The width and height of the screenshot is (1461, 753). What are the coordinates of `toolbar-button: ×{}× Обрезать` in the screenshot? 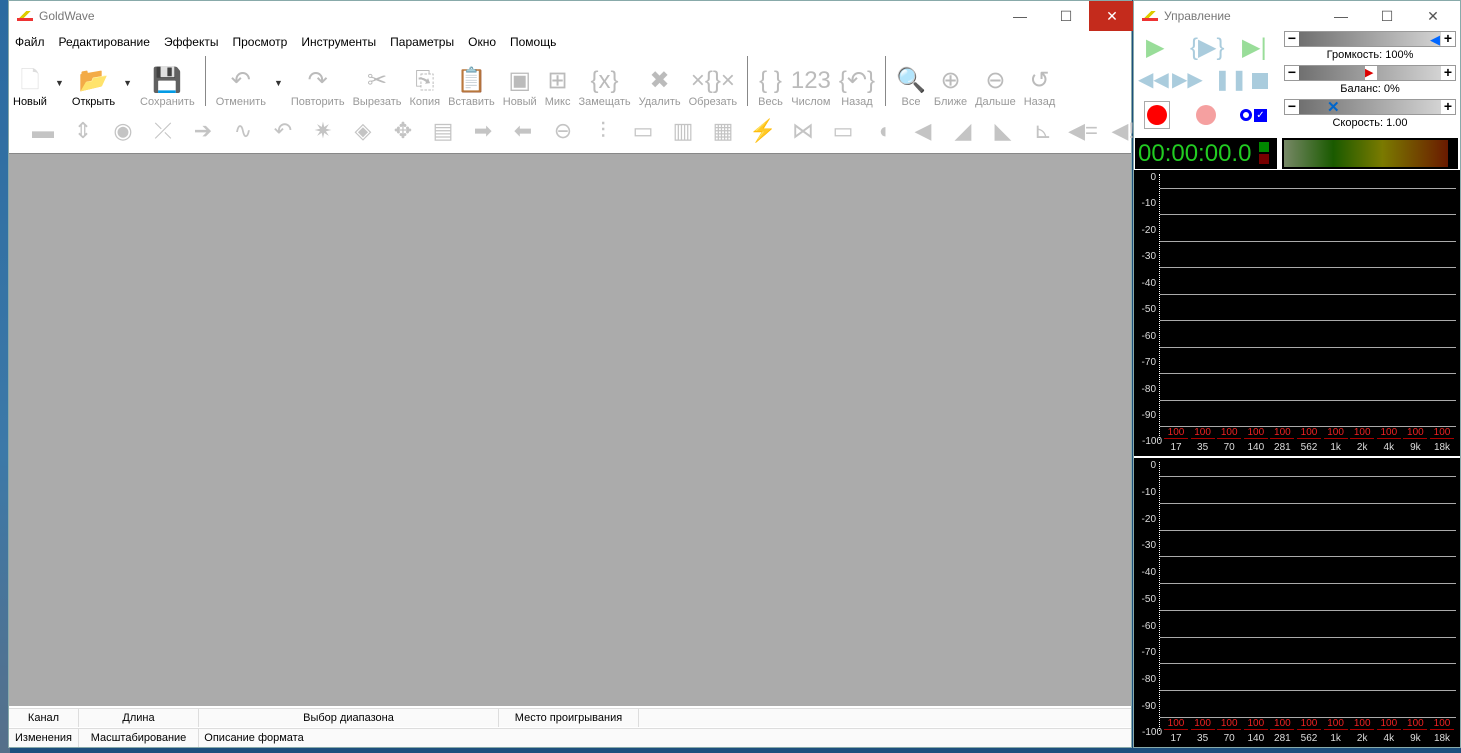 It's located at (713, 82).